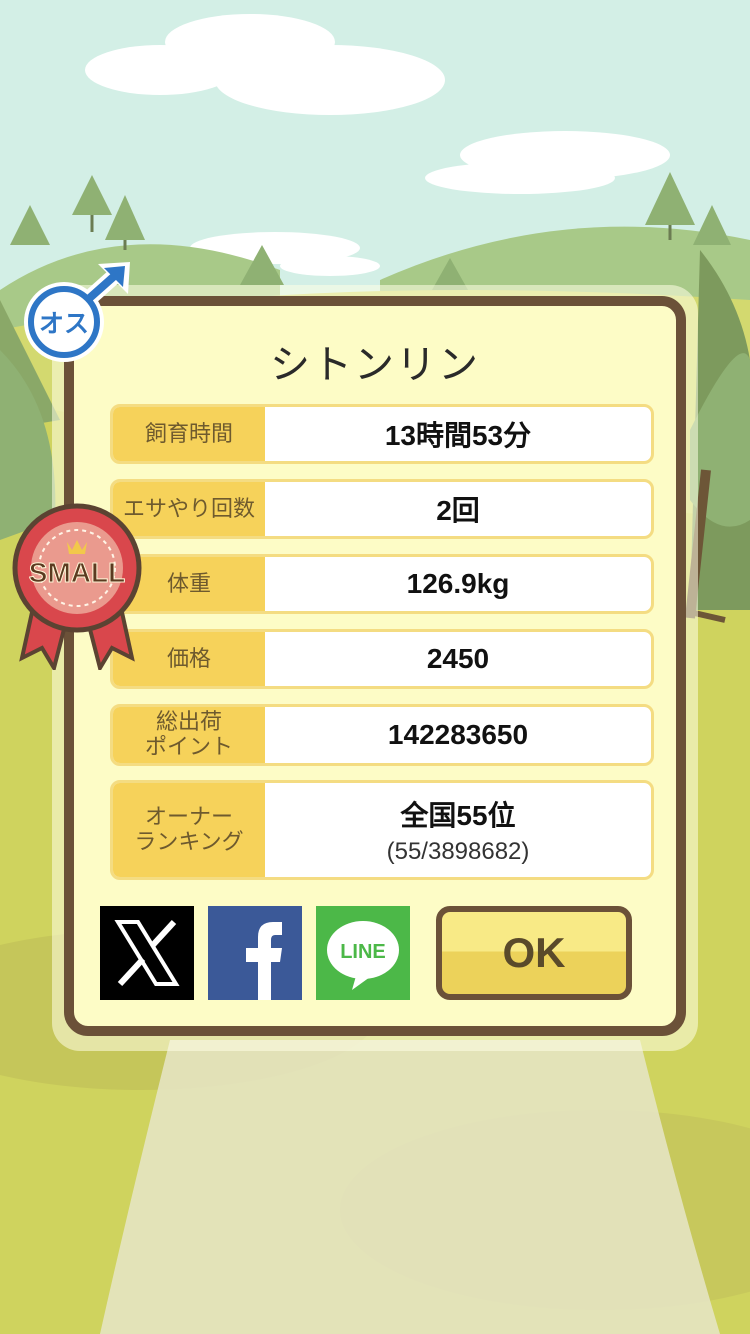  What do you see at coordinates (458, 583) in the screenshot?
I see `stat-value: 126.9kg` at bounding box center [458, 583].